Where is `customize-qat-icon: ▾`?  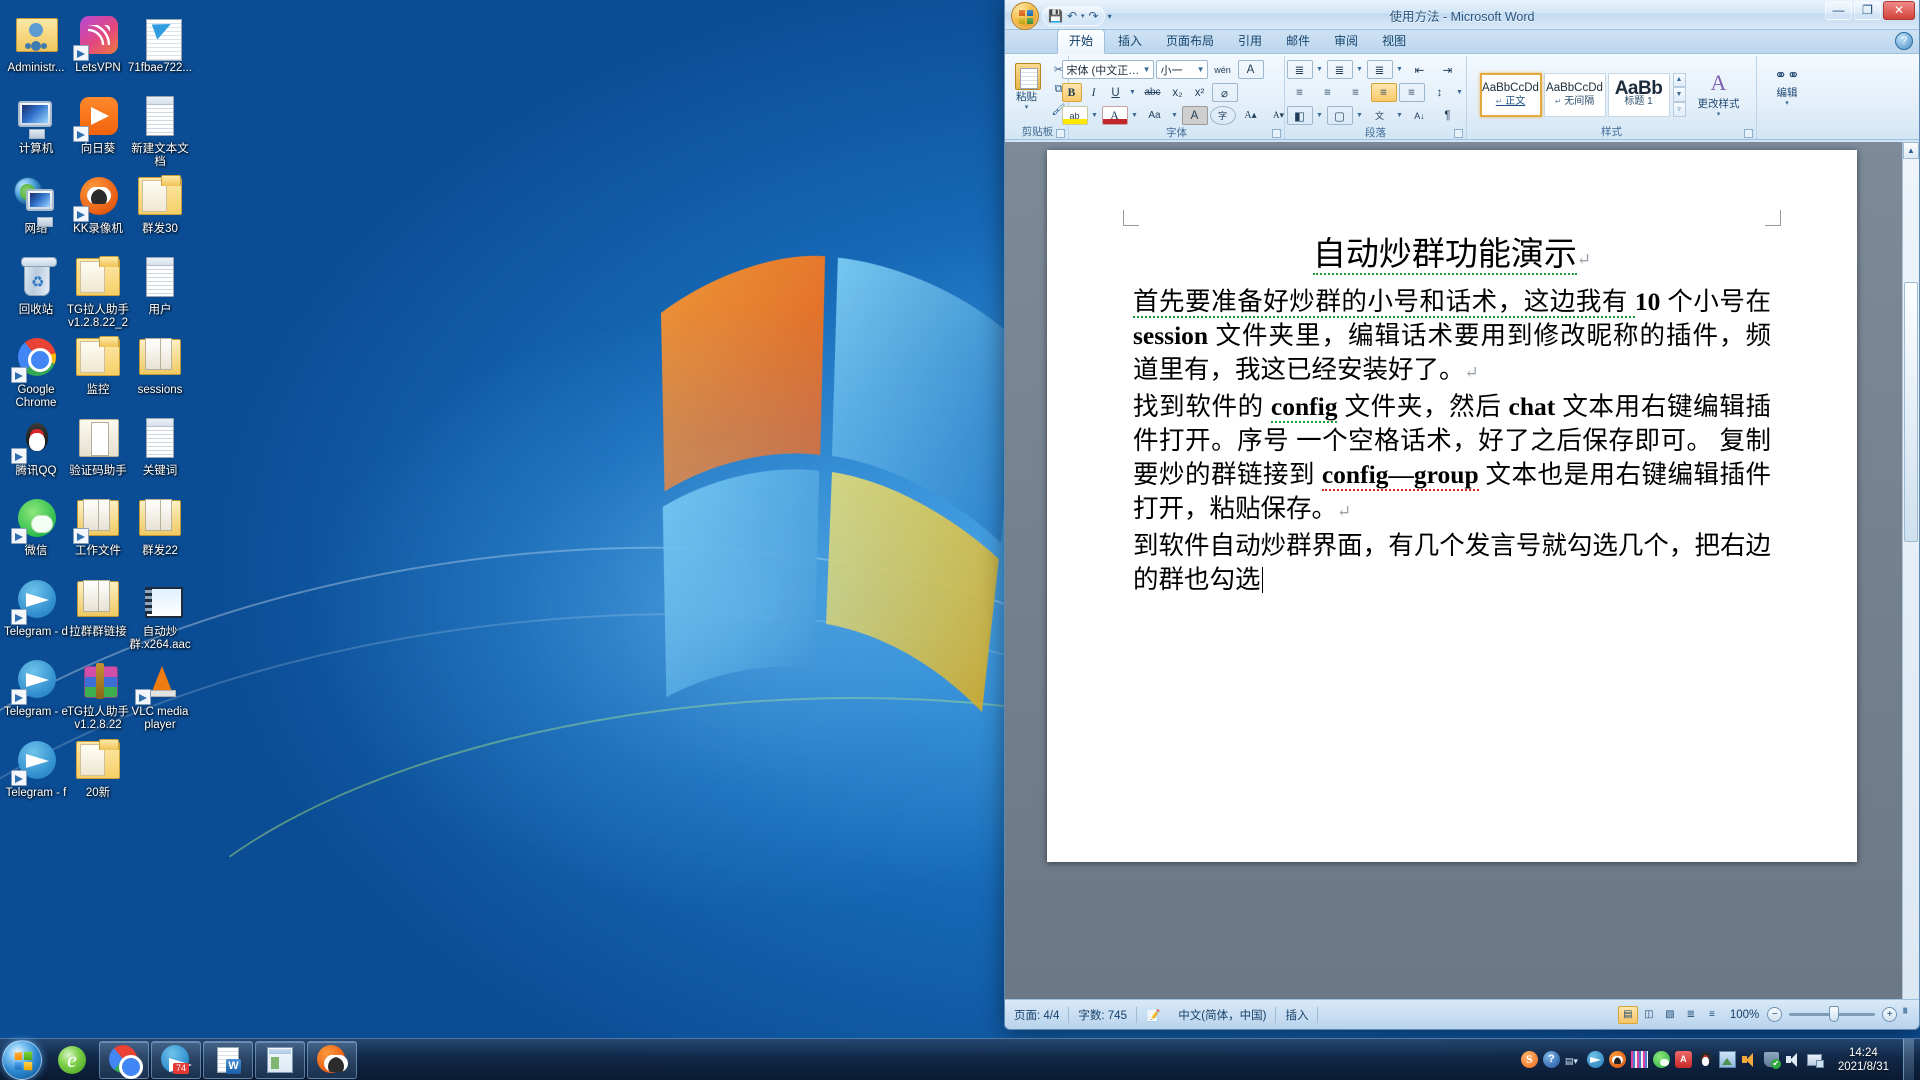 customize-qat-icon: ▾ is located at coordinates (1110, 16).